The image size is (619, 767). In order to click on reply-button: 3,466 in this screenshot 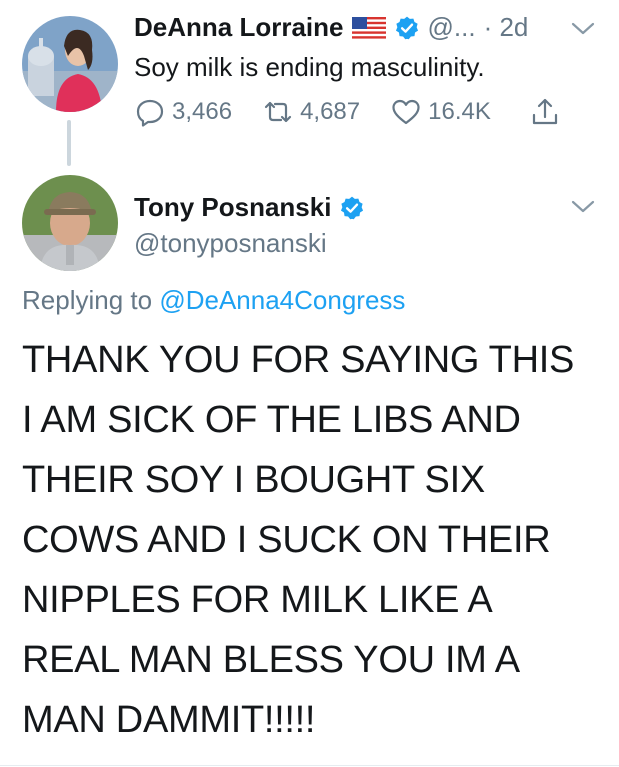, I will do `click(183, 112)`.